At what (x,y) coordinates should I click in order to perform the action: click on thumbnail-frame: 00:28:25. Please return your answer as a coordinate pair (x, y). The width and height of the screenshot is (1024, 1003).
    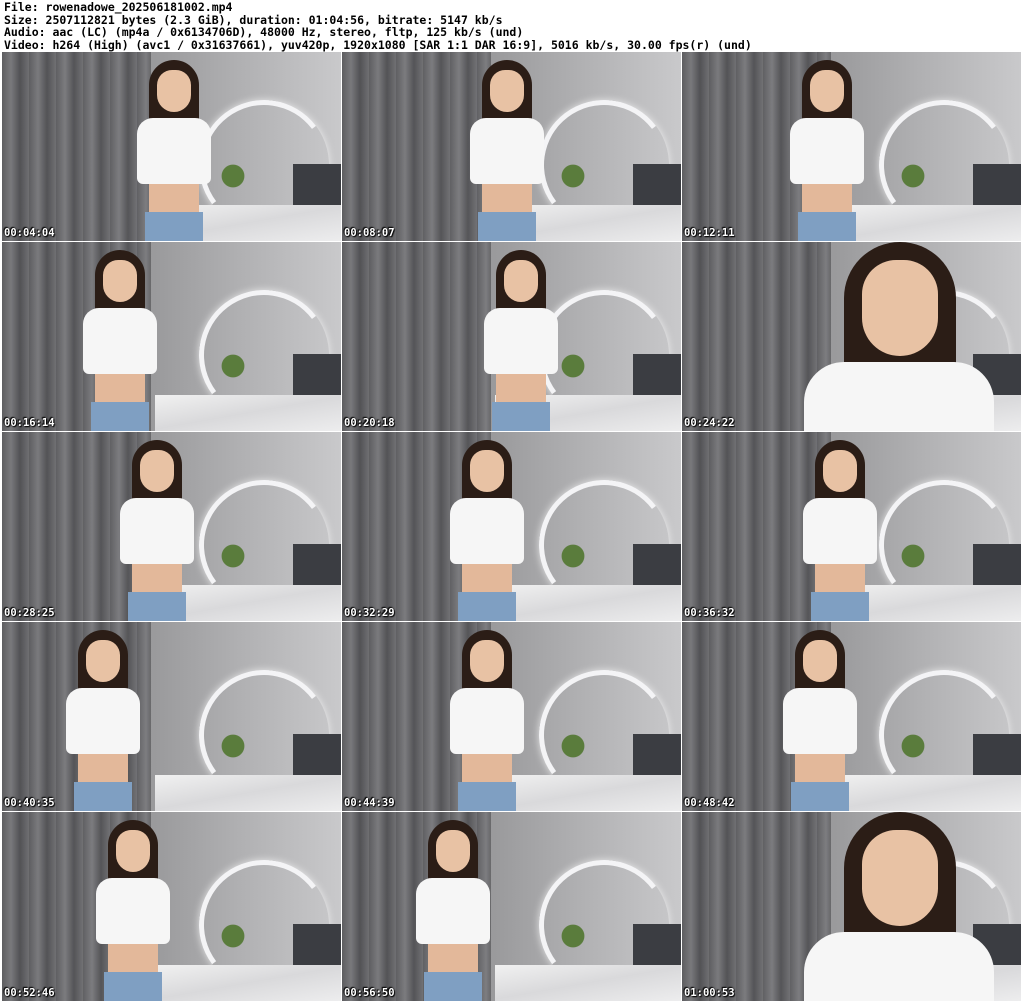
    Looking at the image, I should click on (171, 526).